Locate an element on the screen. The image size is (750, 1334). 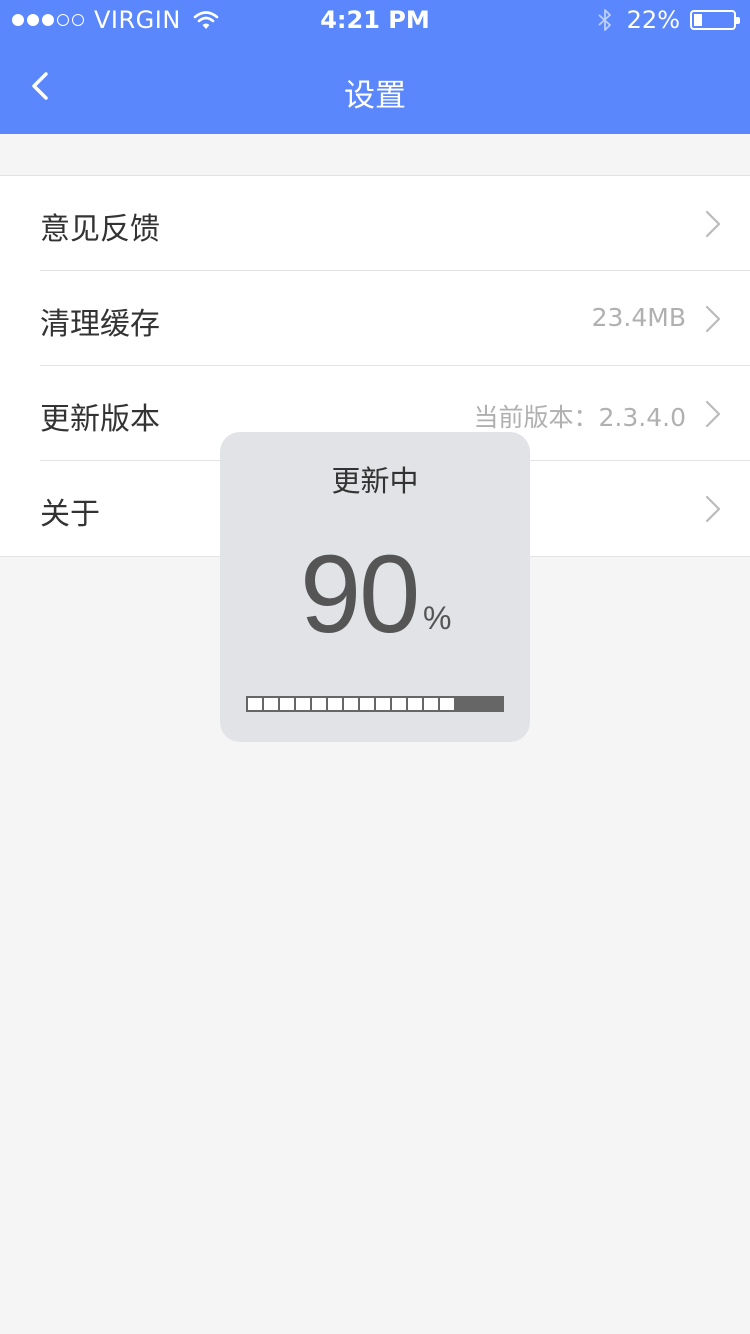
update-percent-value: 90 is located at coordinates (360, 594).